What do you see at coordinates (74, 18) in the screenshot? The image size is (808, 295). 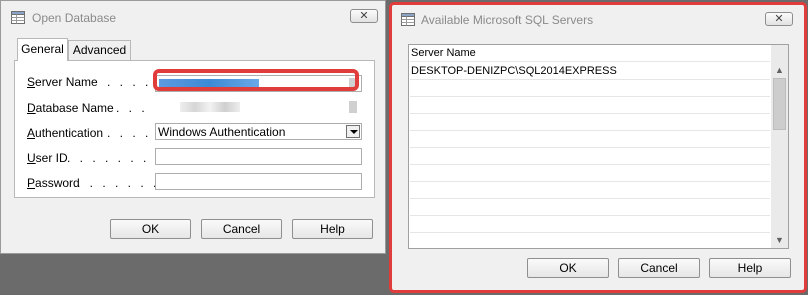 I see `dialog-title: Open Database` at bounding box center [74, 18].